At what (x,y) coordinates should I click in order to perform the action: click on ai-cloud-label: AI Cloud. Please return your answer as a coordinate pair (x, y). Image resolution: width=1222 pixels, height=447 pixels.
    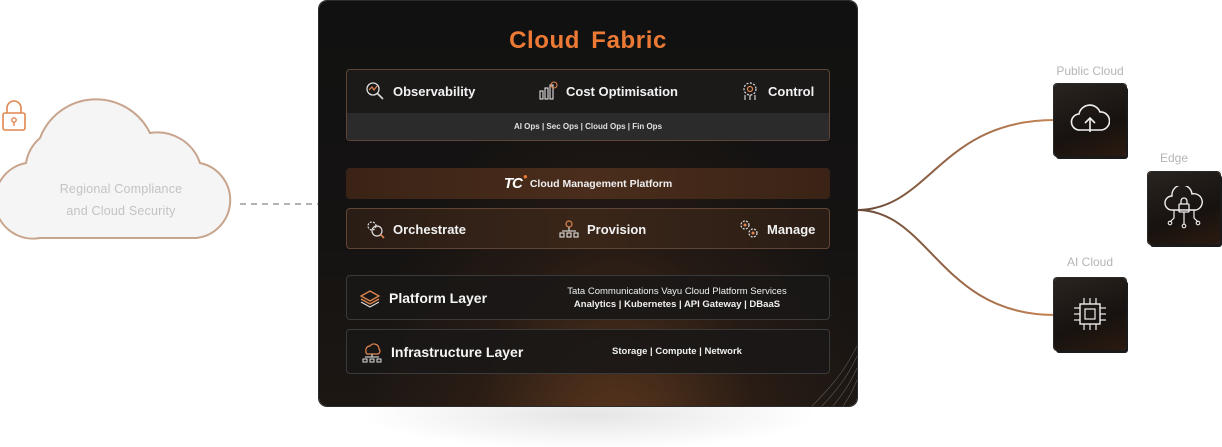
    Looking at the image, I should click on (1090, 262).